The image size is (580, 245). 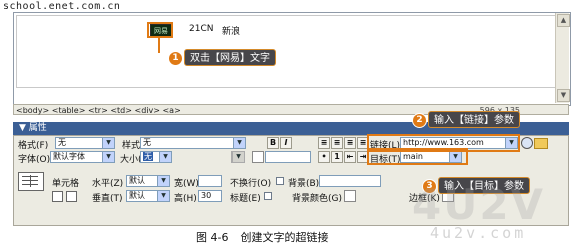 What do you see at coordinates (148, 196) in the screenshot?
I see `vert-select: 默认 ▼` at bounding box center [148, 196].